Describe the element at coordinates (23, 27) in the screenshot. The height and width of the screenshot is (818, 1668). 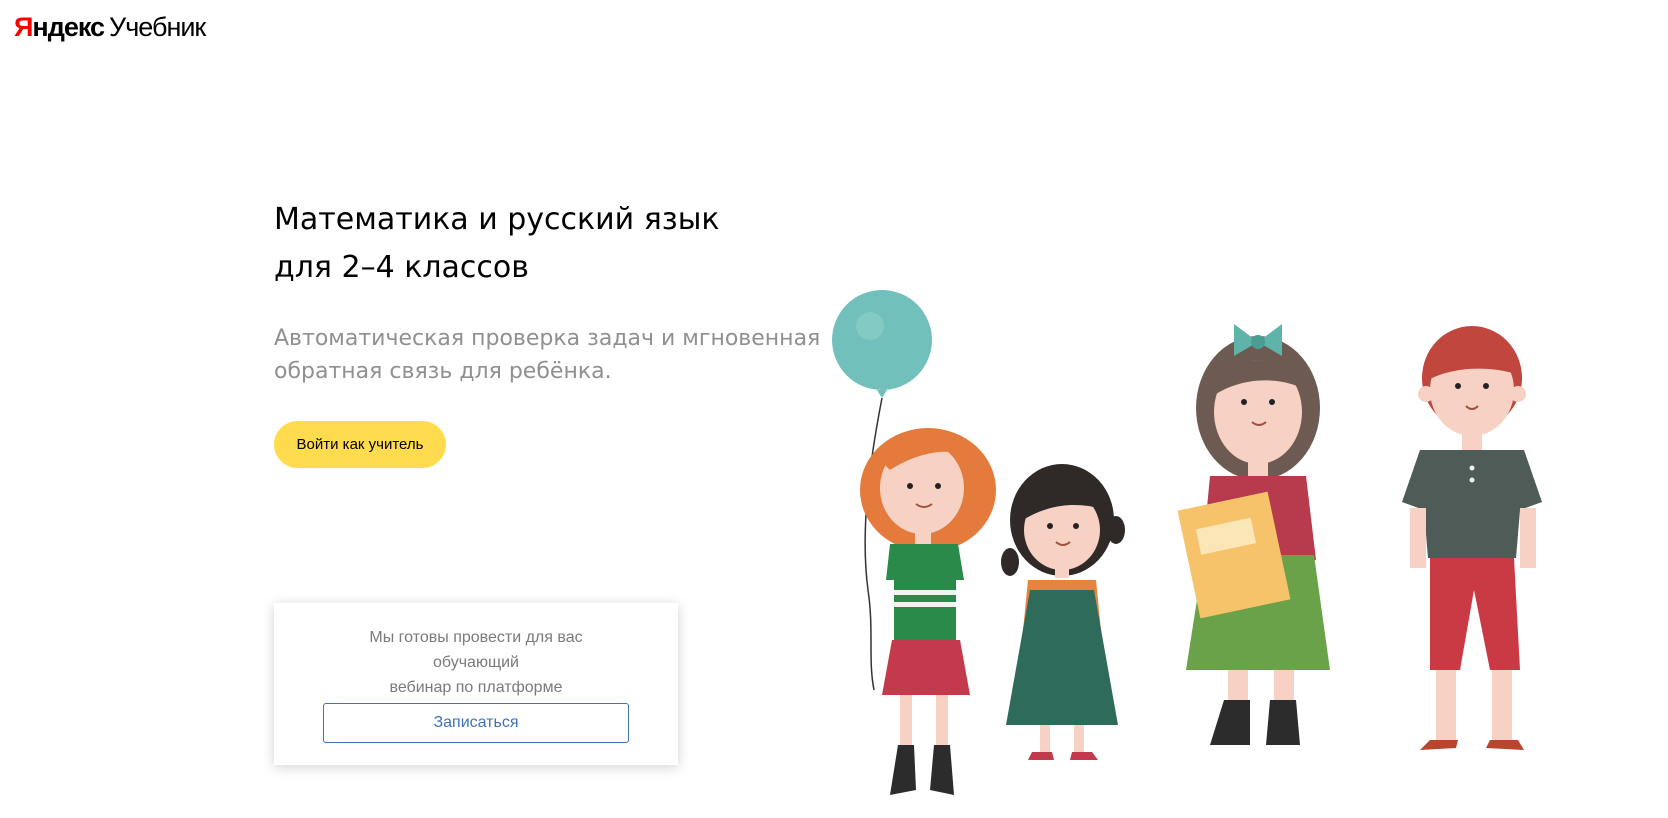
I see `logo-letter: Я` at that location.